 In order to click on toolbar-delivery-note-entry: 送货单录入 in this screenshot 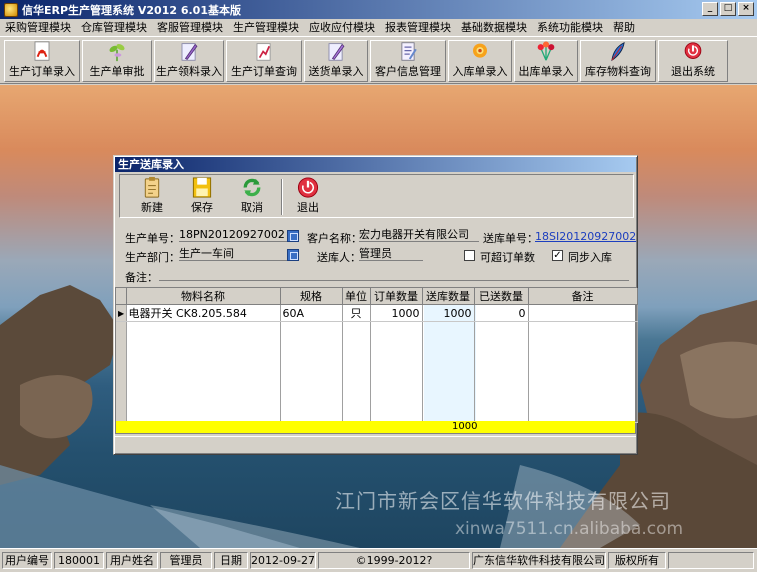, I will do `click(336, 61)`.